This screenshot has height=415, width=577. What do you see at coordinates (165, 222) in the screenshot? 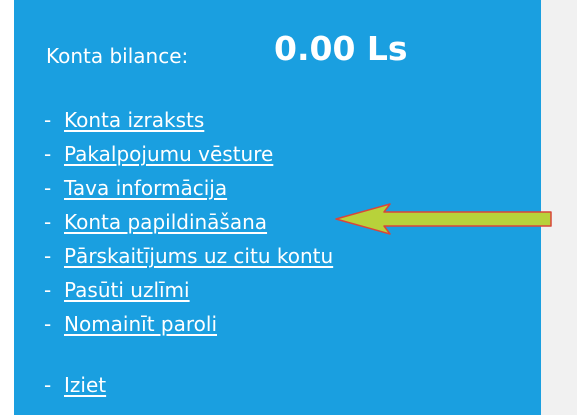
I see `link-konta-papildinasana: Konta papildināšana` at bounding box center [165, 222].